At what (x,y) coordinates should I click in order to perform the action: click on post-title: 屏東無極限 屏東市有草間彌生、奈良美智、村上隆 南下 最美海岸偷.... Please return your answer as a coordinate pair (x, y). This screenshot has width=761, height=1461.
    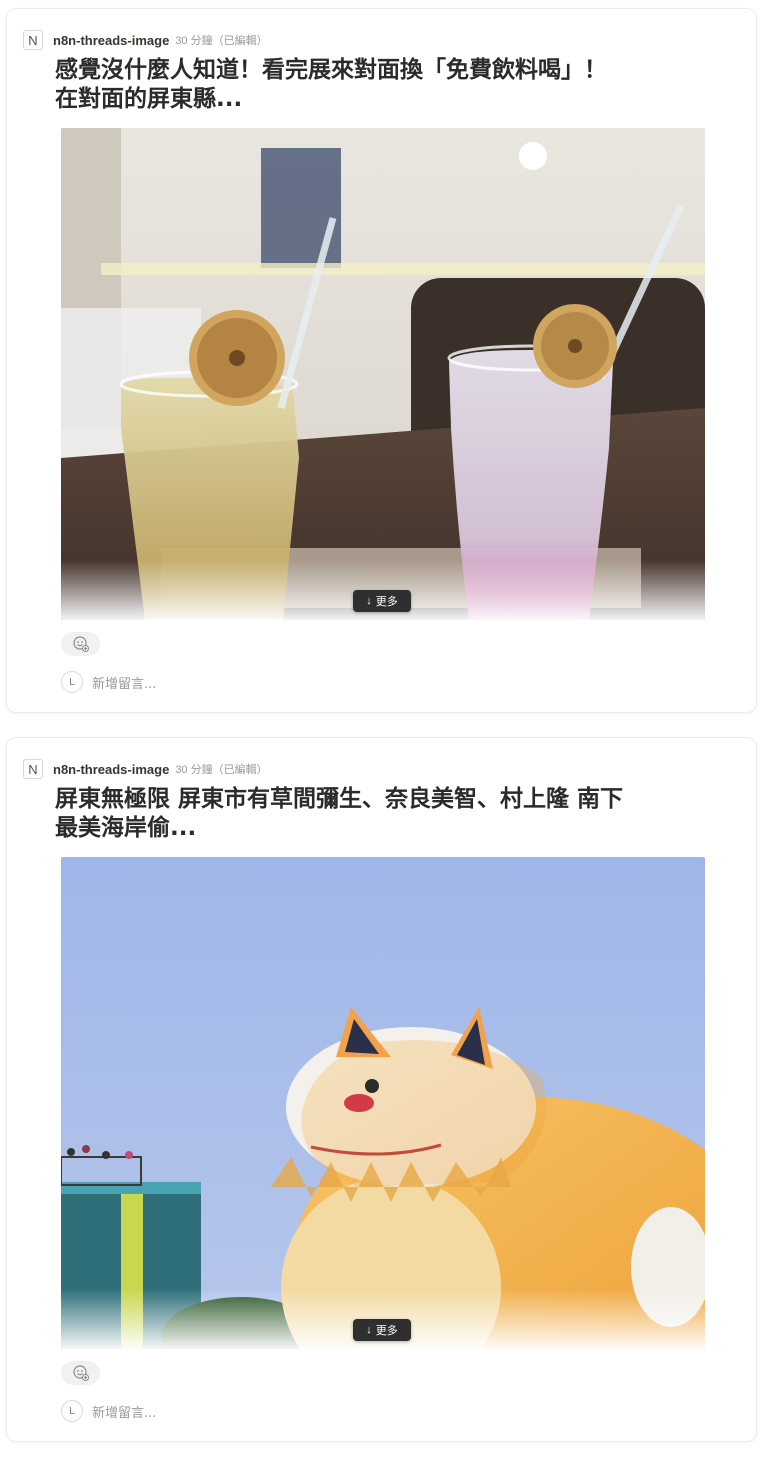
    Looking at the image, I should click on (385, 814).